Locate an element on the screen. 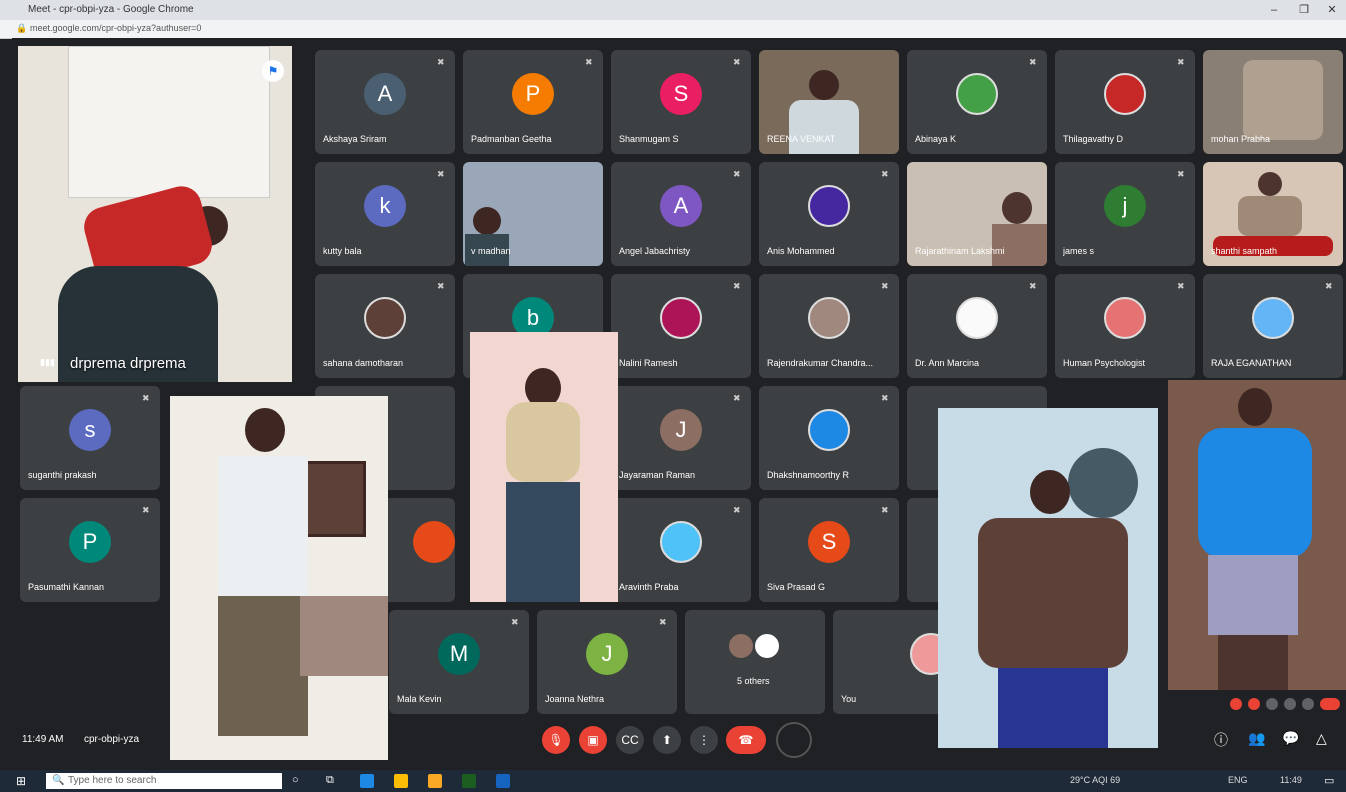 Image resolution: width=1346 pixels, height=792 pixels. participant-video-tile: shanthi sampath is located at coordinates (1273, 214).